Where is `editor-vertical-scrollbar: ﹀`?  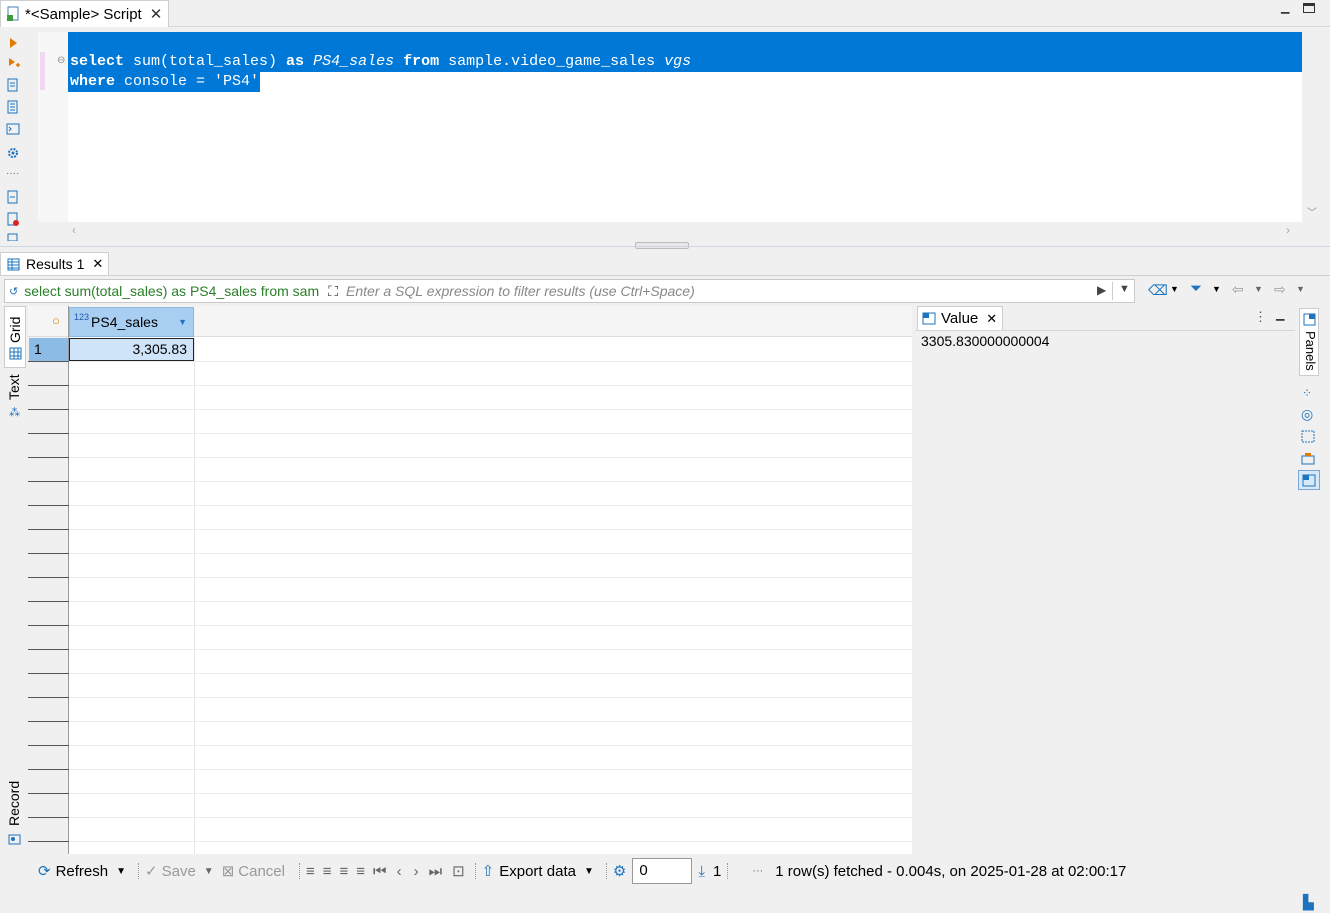 editor-vertical-scrollbar: ﹀ is located at coordinates (1312, 127).